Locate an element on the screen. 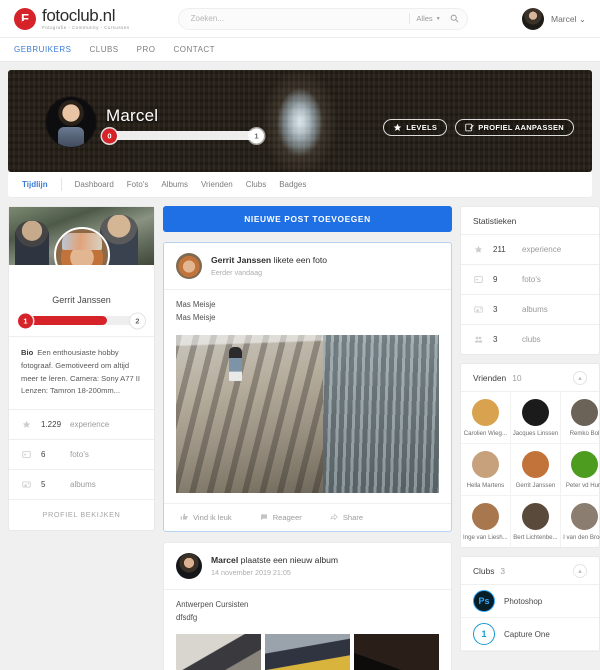  stat-label: albums is located at coordinates (535, 309).